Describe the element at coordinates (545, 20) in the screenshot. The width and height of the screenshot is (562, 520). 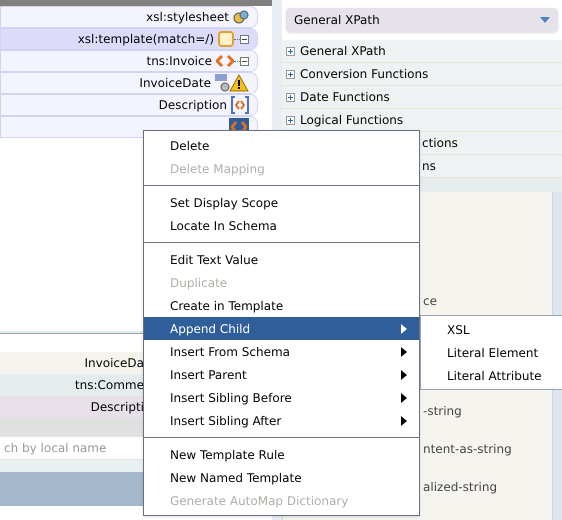
I see `dropdown-arrow-icon` at that location.